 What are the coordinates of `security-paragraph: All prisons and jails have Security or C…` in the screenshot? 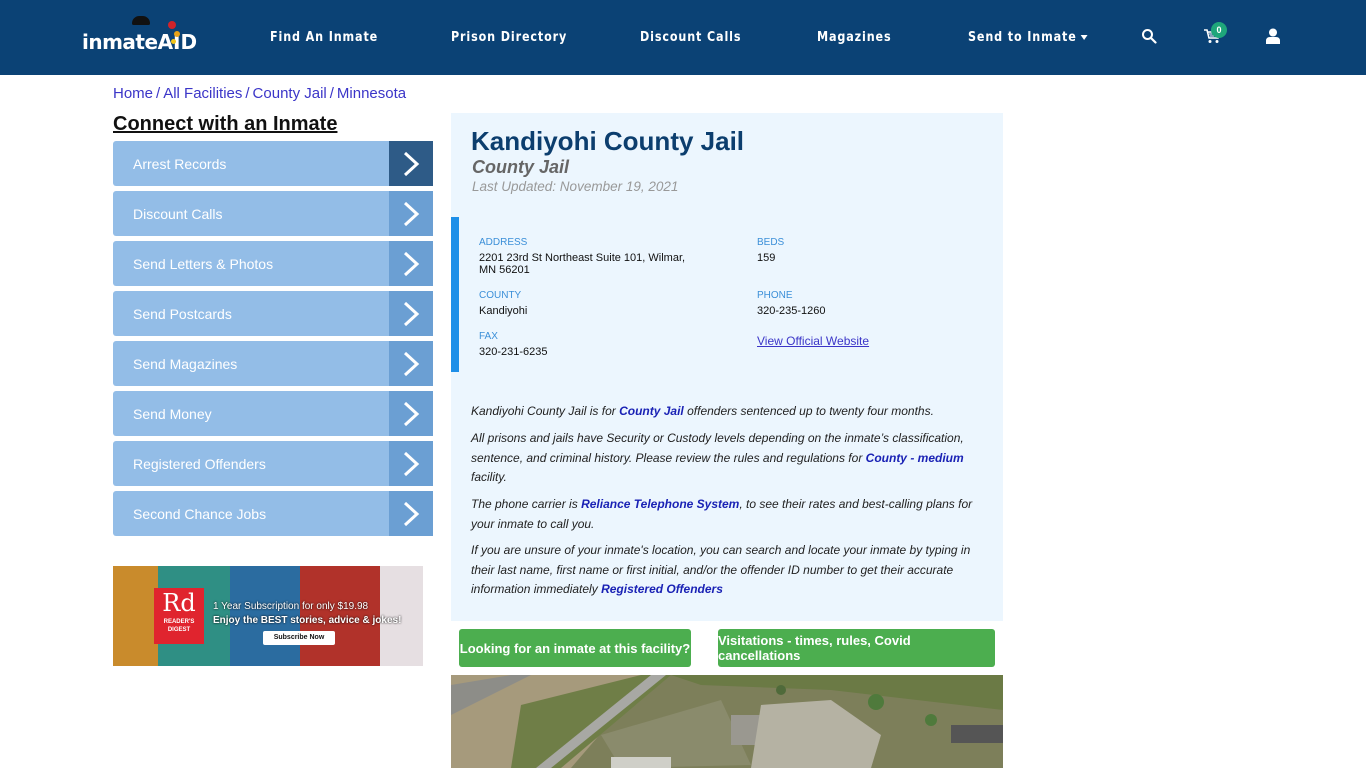 It's located at (728, 458).